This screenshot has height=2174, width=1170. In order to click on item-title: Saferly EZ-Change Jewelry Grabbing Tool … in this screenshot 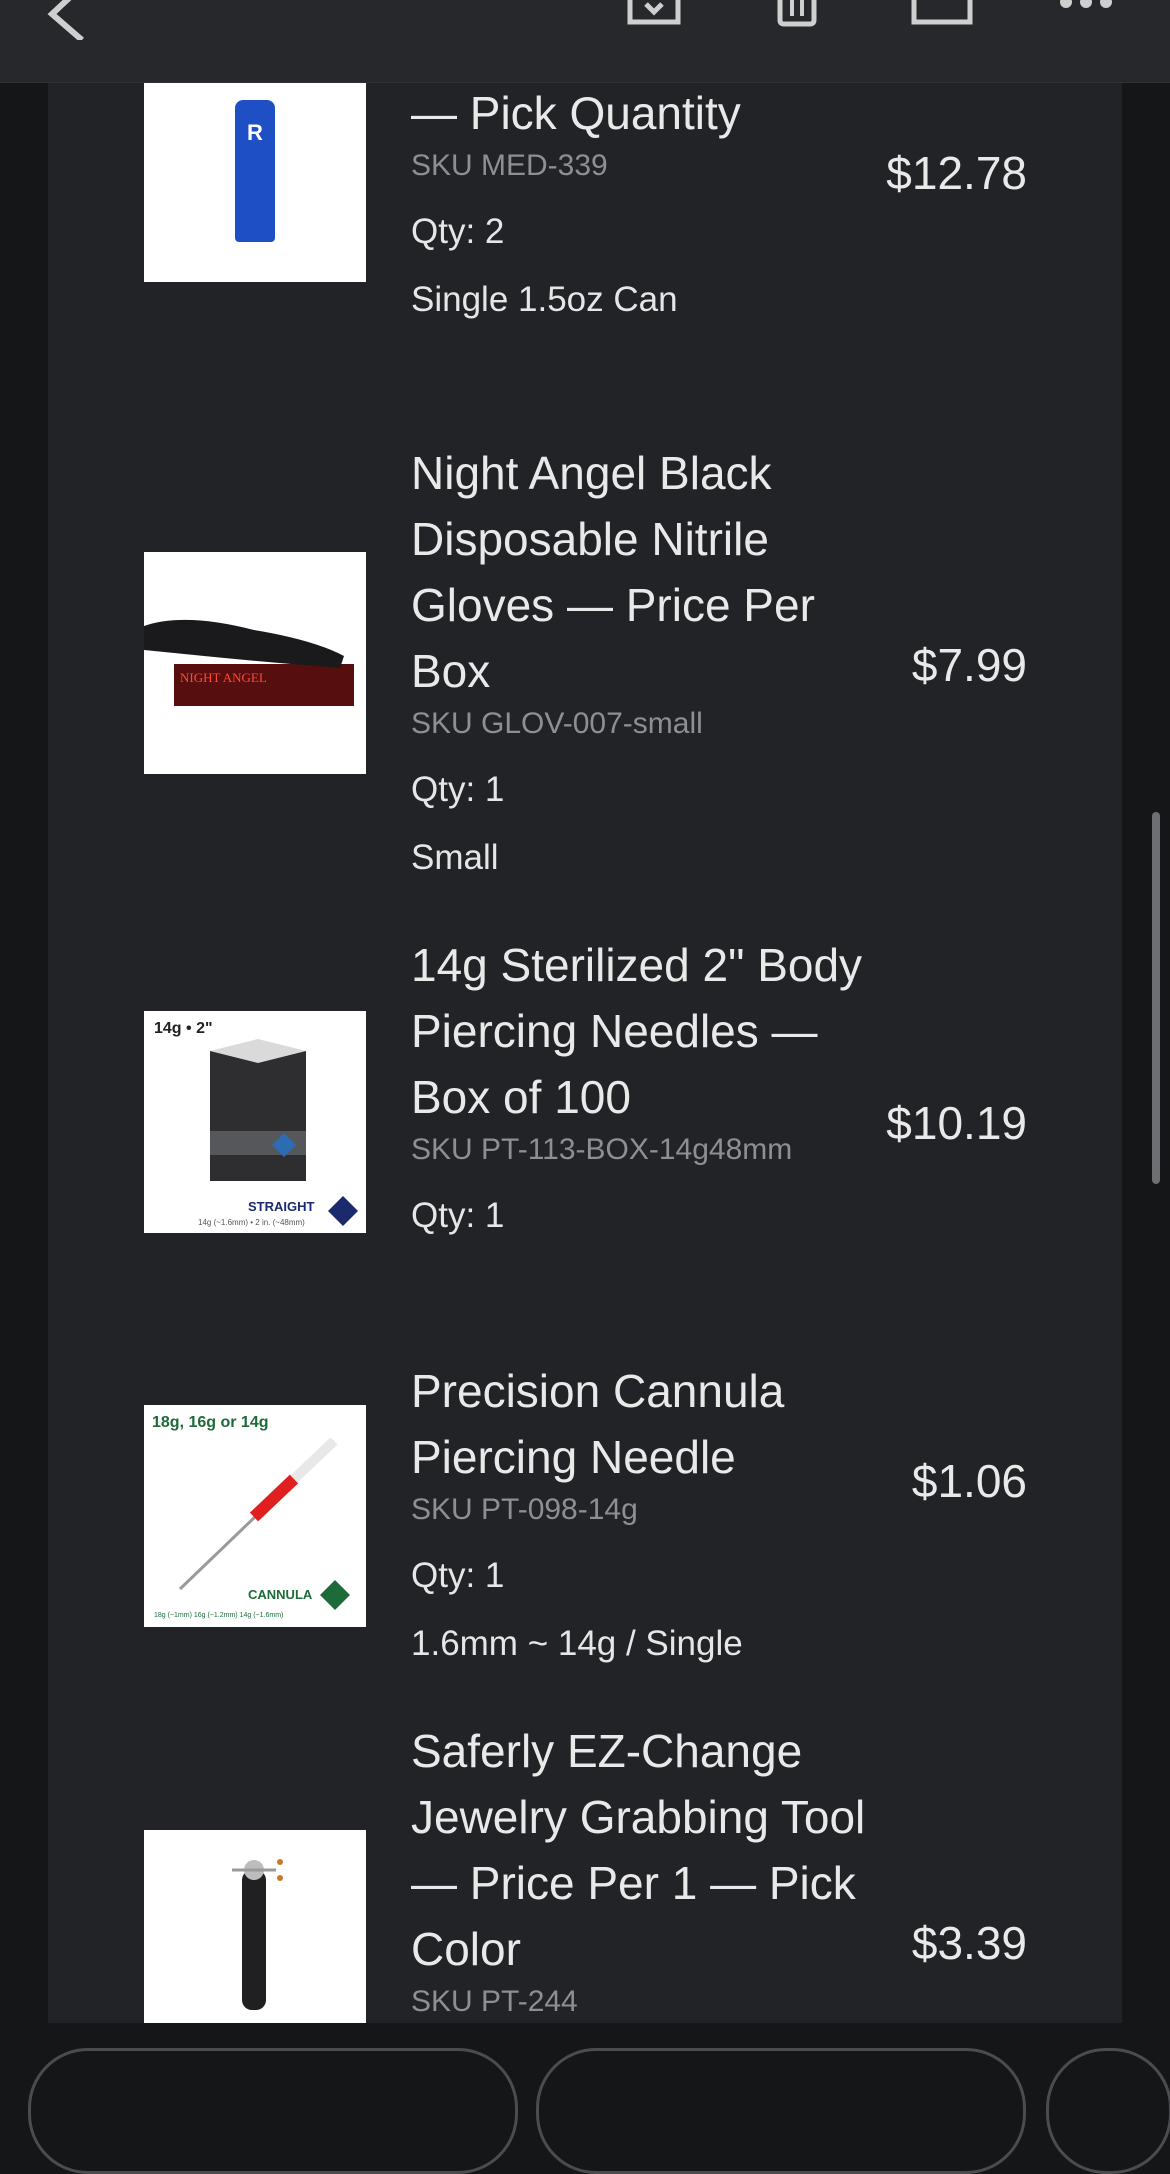, I will do `click(638, 1850)`.